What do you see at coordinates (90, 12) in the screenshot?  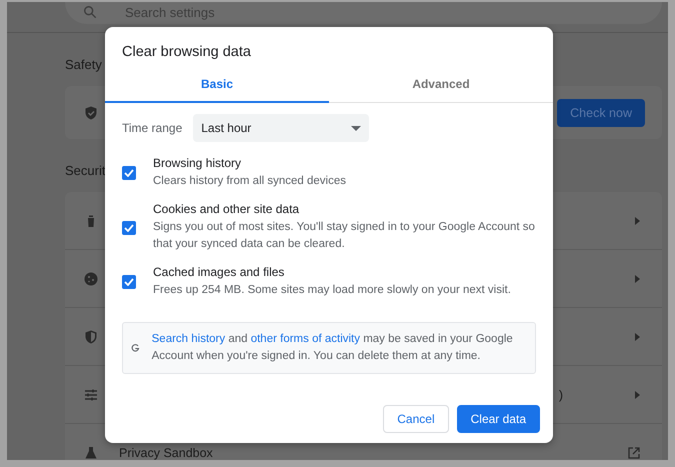 I see `search-icon` at bounding box center [90, 12].